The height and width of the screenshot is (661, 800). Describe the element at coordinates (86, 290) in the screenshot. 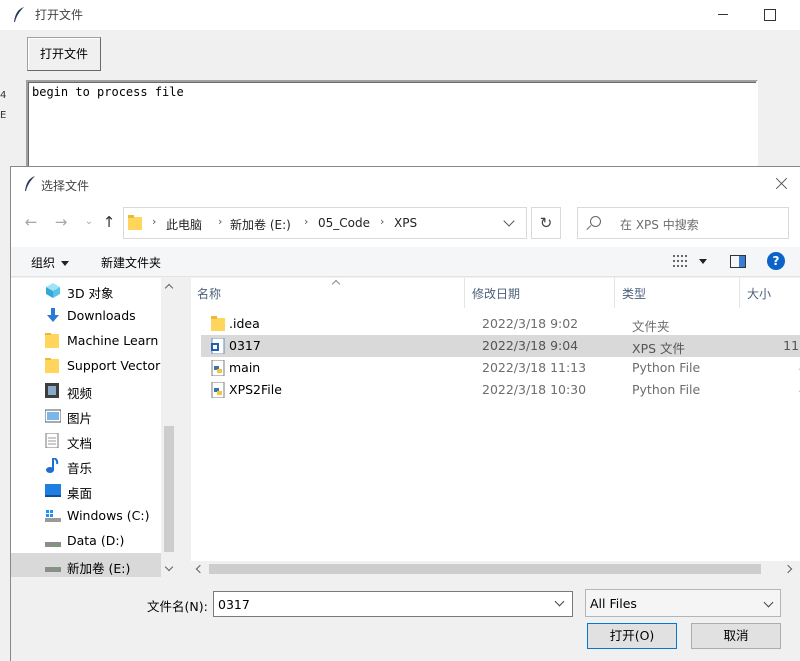

I see `nav-item-3d-objects: 3D 对象` at that location.